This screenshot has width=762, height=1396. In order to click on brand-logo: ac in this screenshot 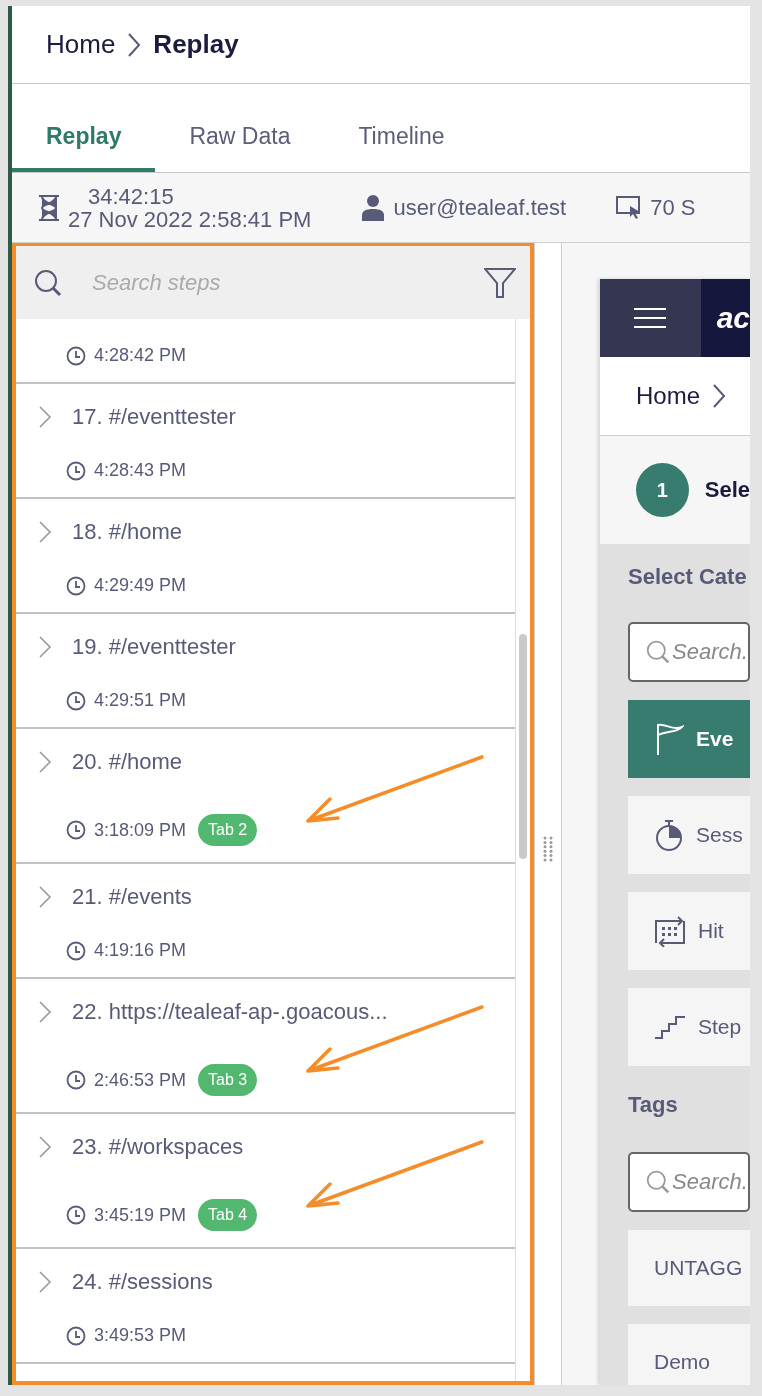, I will do `click(725, 318)`.